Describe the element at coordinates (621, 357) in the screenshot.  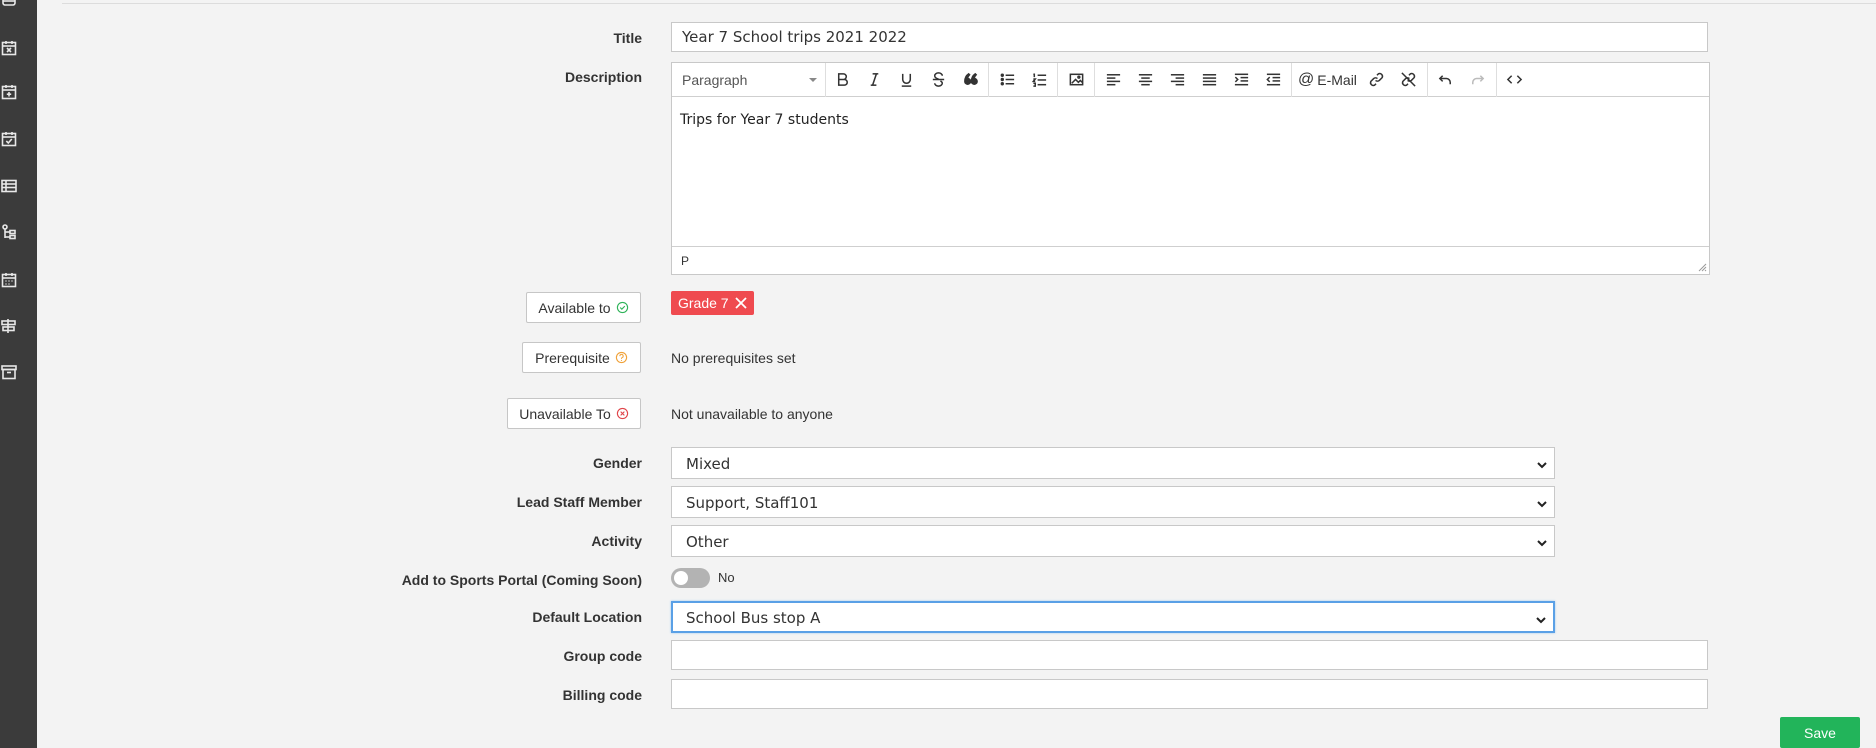
I see `question-circle-icon` at that location.